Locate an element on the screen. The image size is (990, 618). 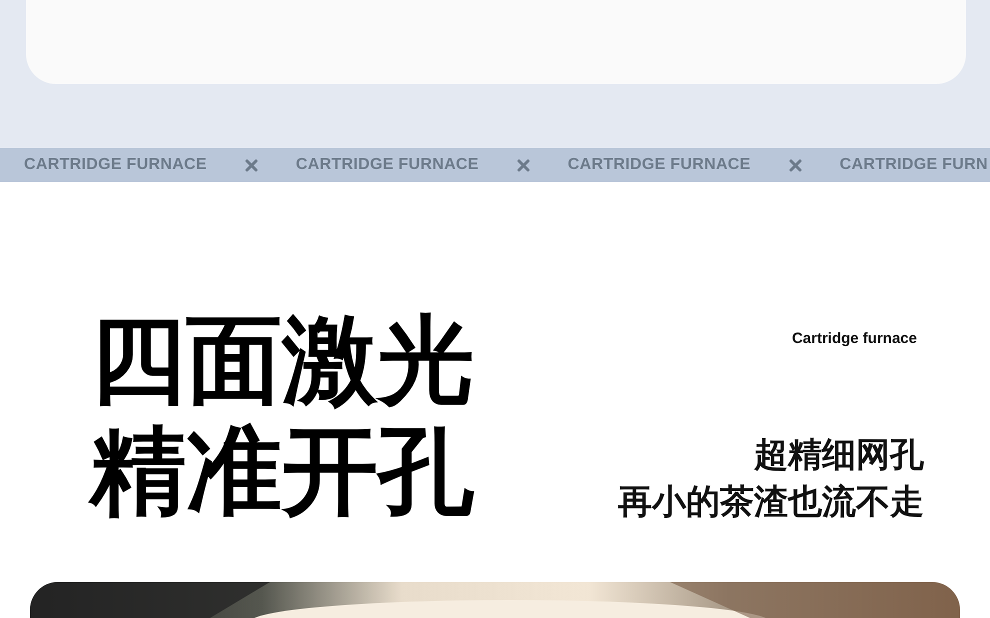
tagline: 超精细网孔 is located at coordinates (839, 455).